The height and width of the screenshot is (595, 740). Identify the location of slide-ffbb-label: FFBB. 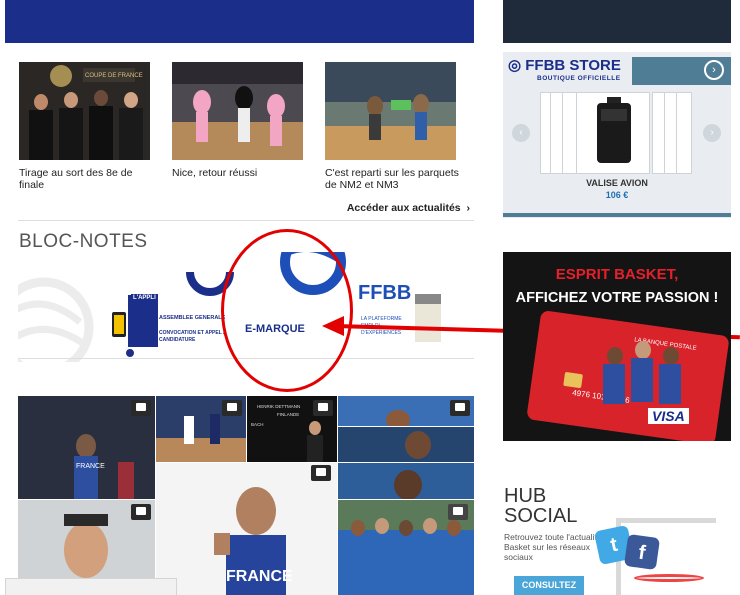
(385, 293).